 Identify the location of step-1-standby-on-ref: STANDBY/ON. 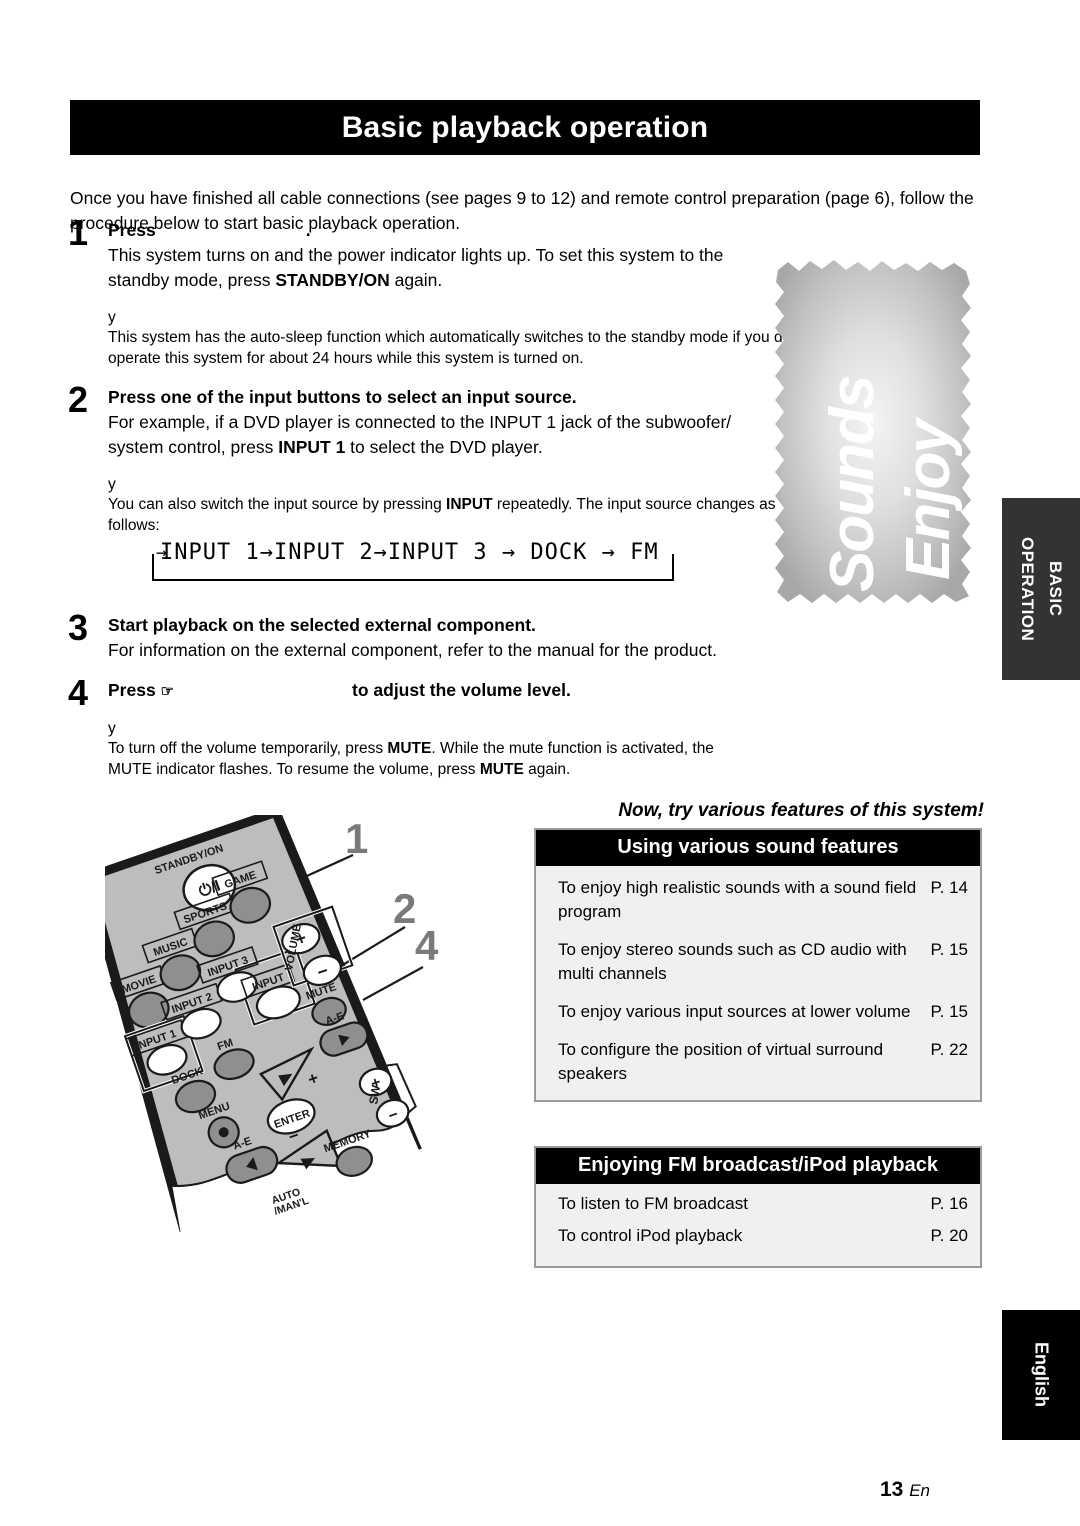
(332, 280).